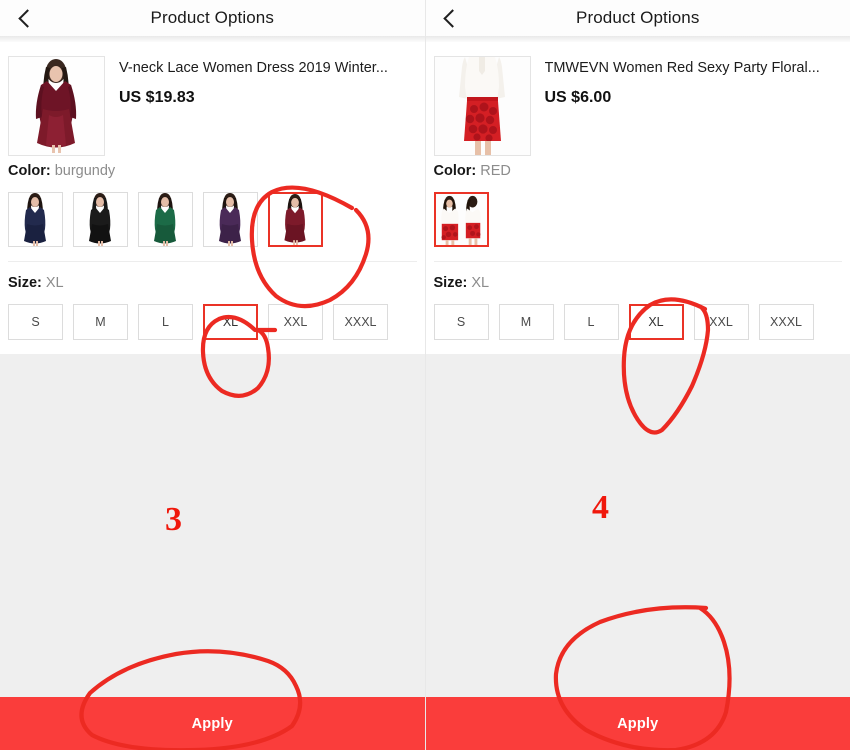  What do you see at coordinates (85, 171) in the screenshot?
I see `color-selected-value: burgundy` at bounding box center [85, 171].